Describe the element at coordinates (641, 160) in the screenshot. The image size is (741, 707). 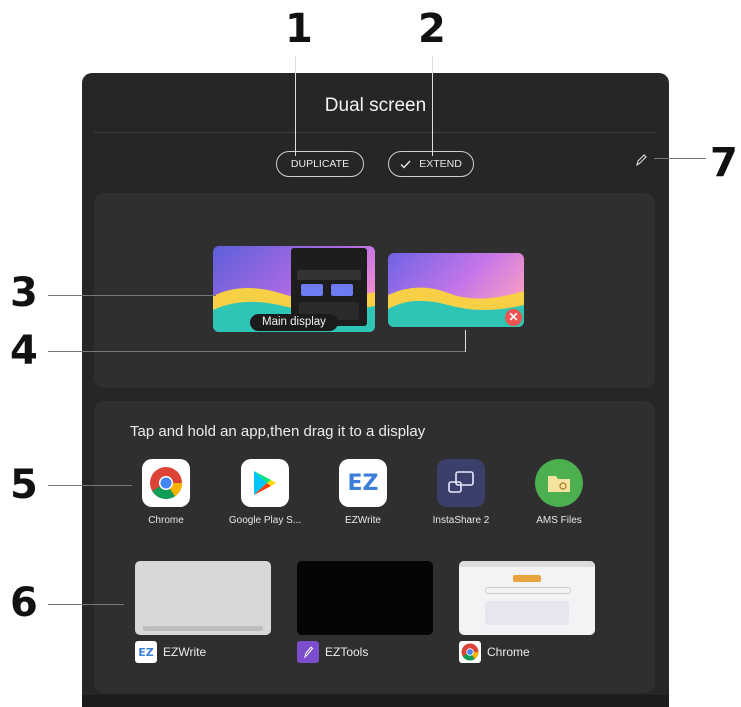
I see `pen-icon` at that location.